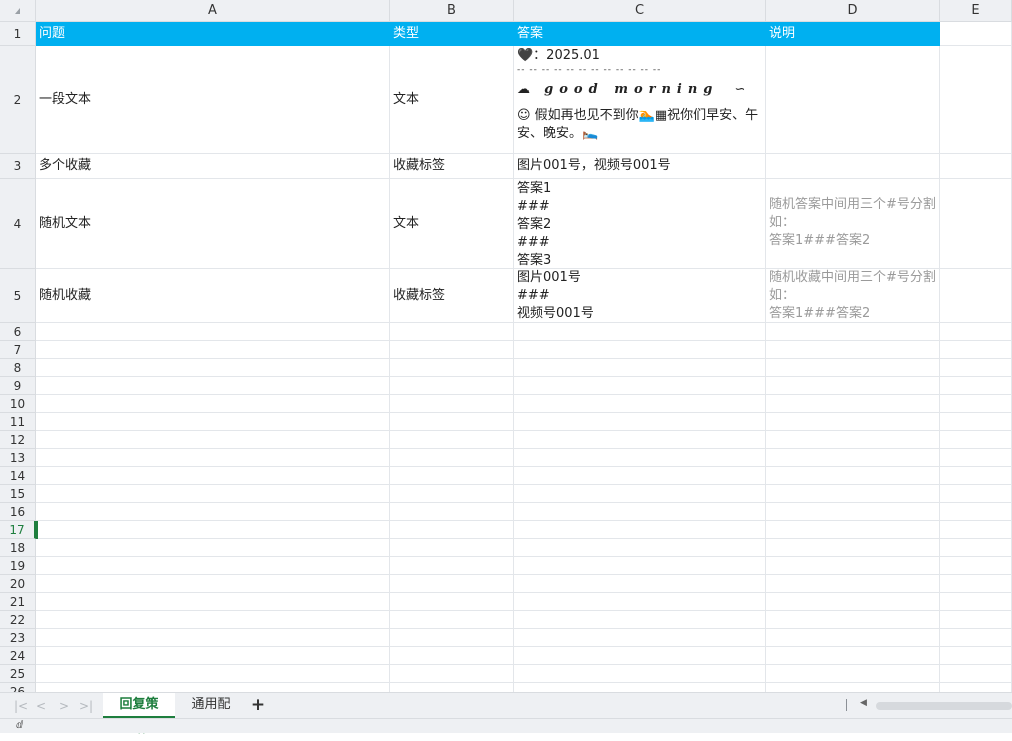  What do you see at coordinates (452, 166) in the screenshot?
I see `cell-b3: 收藏标签` at bounding box center [452, 166].